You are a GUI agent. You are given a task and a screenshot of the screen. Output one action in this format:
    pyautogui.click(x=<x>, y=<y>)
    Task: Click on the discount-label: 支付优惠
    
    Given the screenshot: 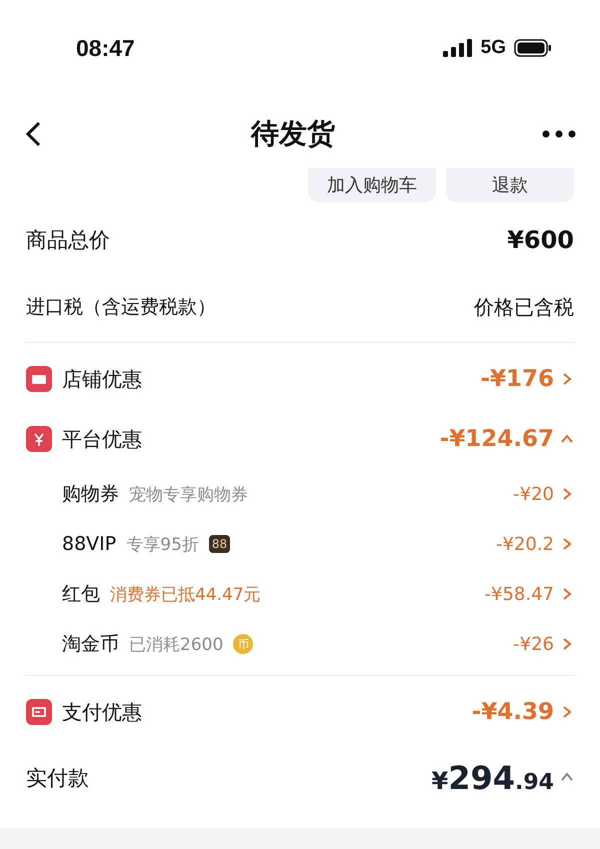 What is the action you would take?
    pyautogui.click(x=102, y=712)
    